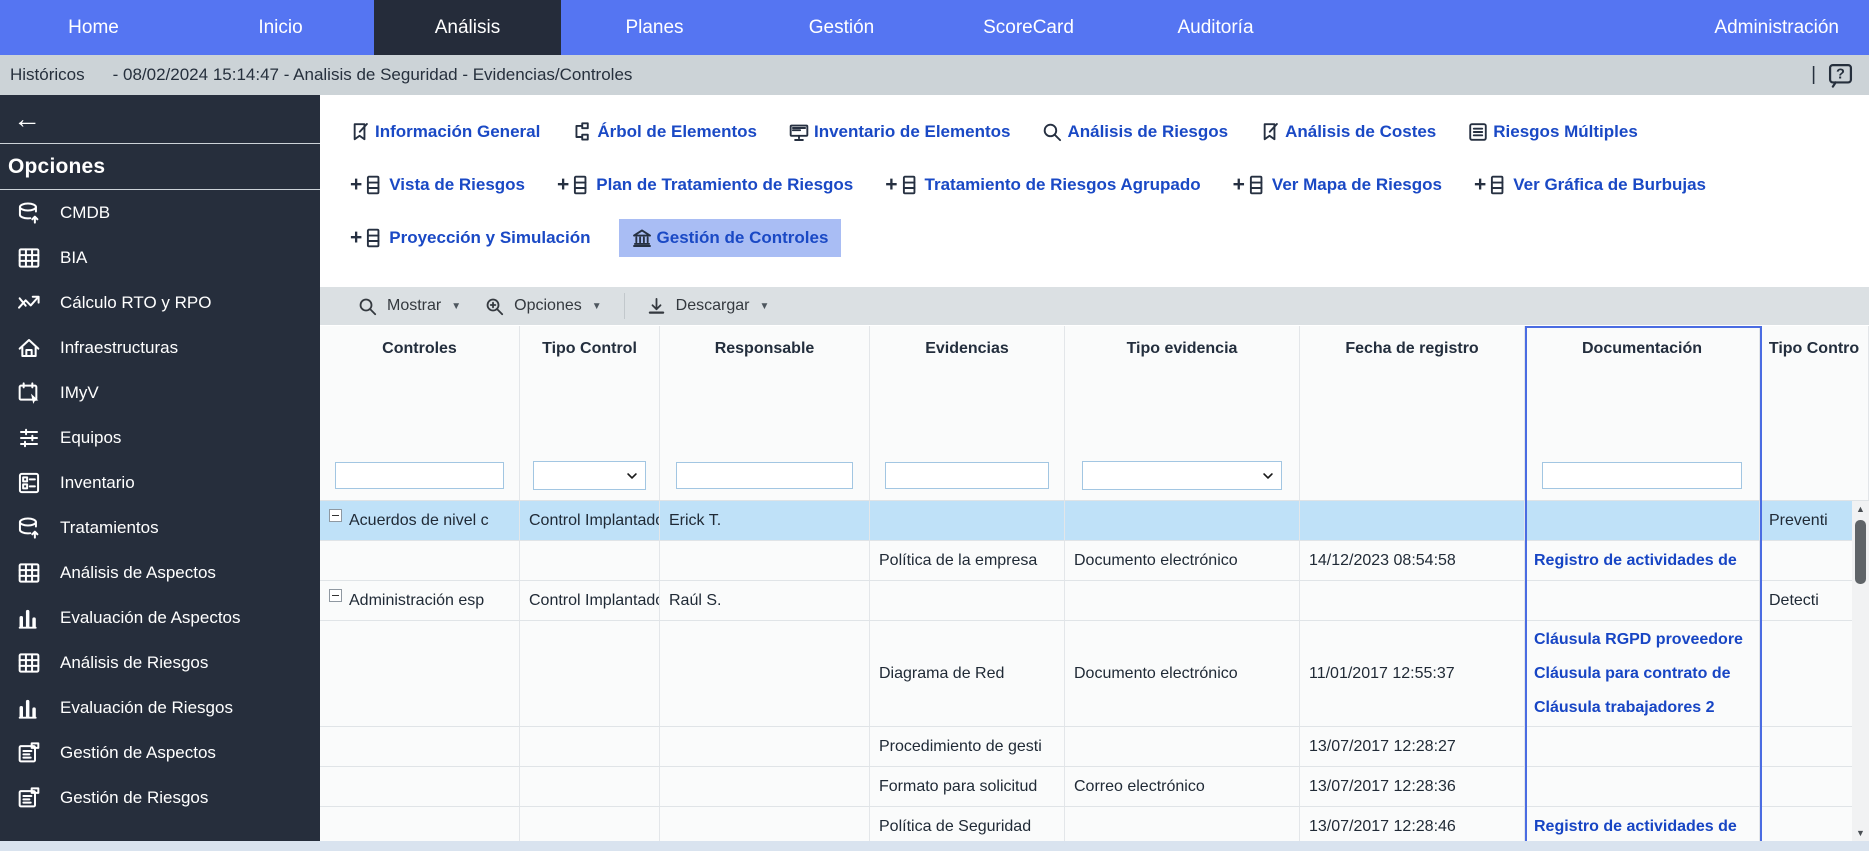 This screenshot has width=1869, height=851. I want to click on tab-vista-de-riesgos: + Vista de Riesgos, so click(437, 185).